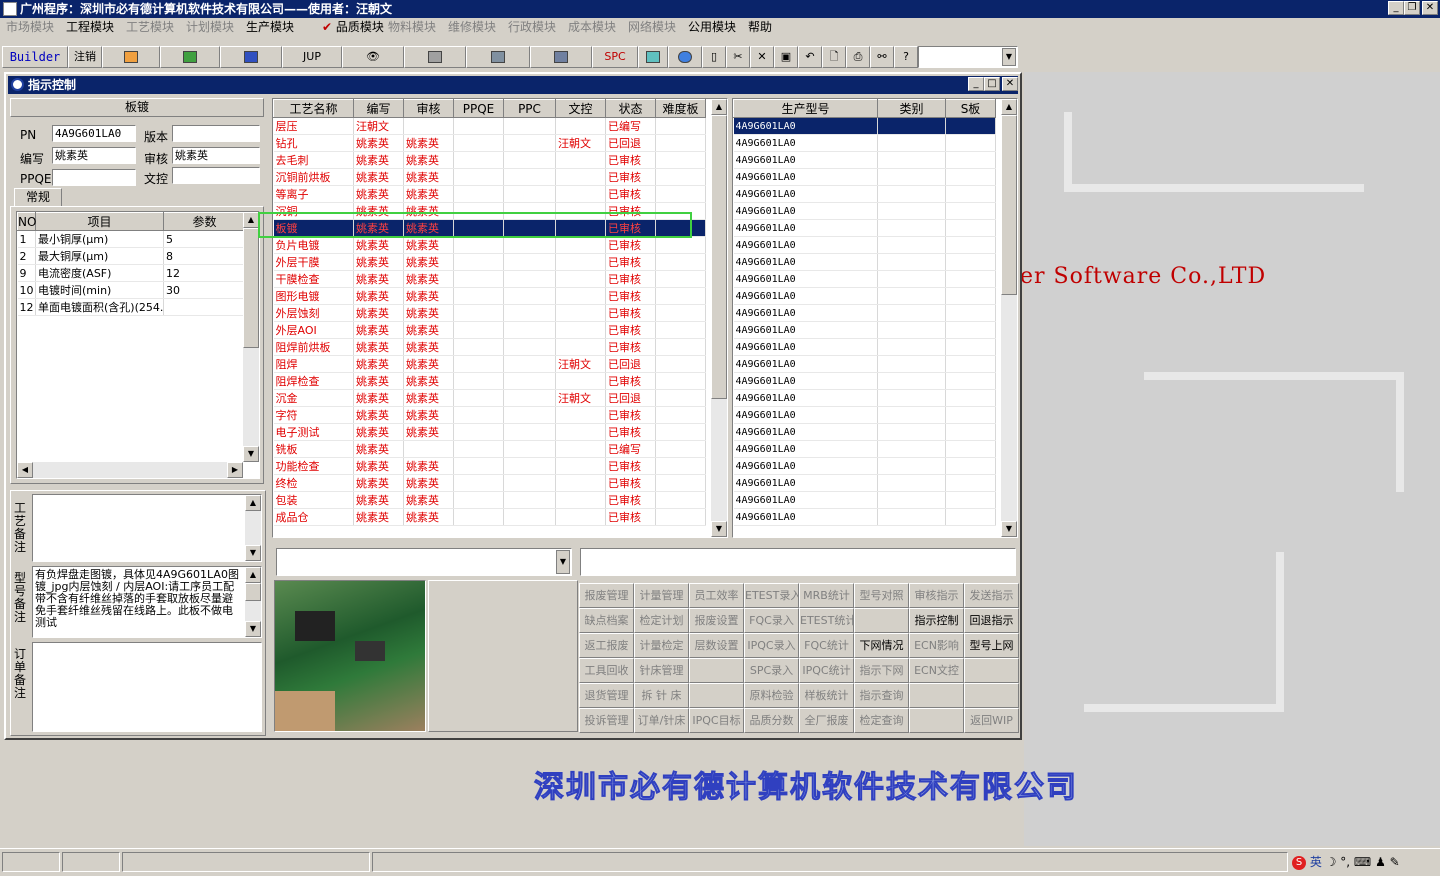 This screenshot has width=1440, height=876. Describe the element at coordinates (35, 57) in the screenshot. I see `builder-button: Builder` at that location.